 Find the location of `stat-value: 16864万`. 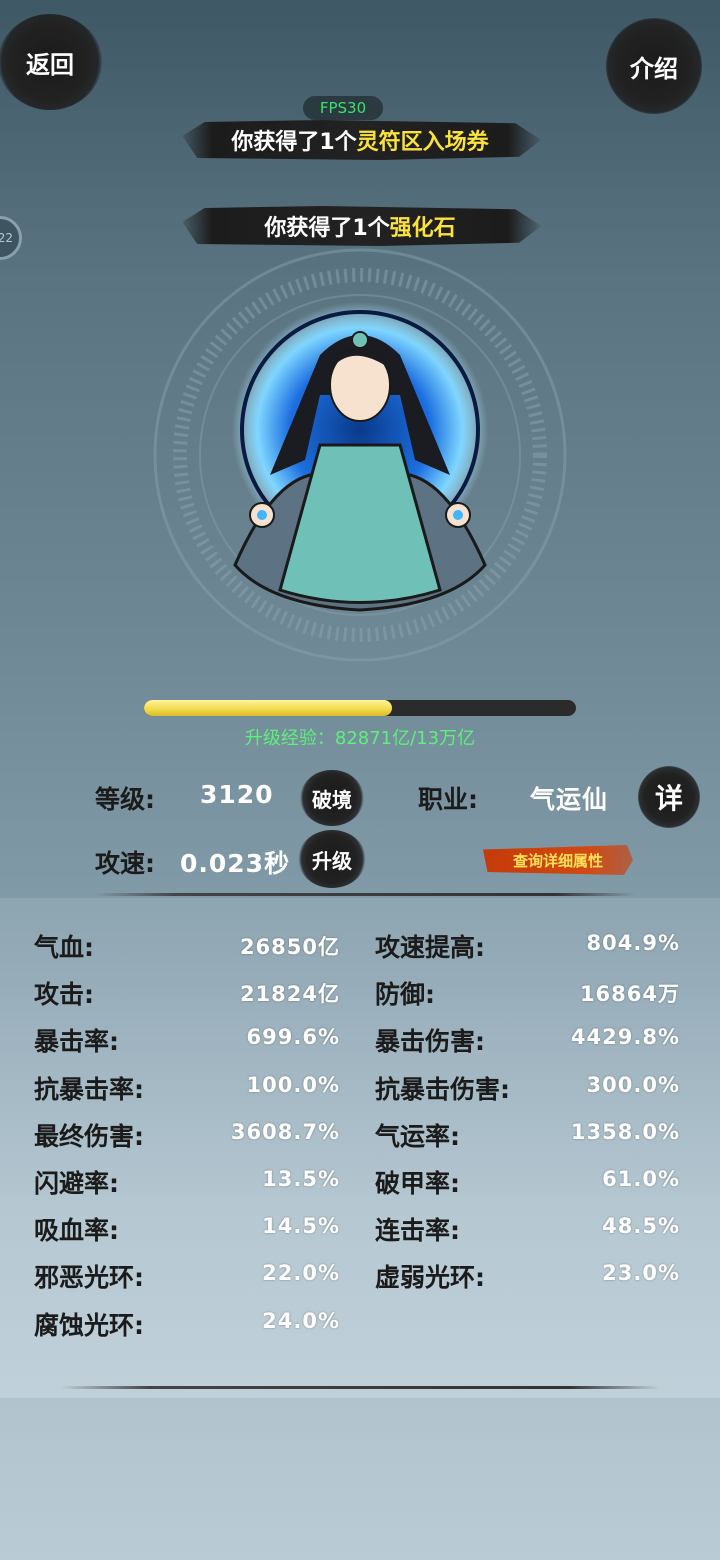

stat-value: 16864万 is located at coordinates (629, 994).